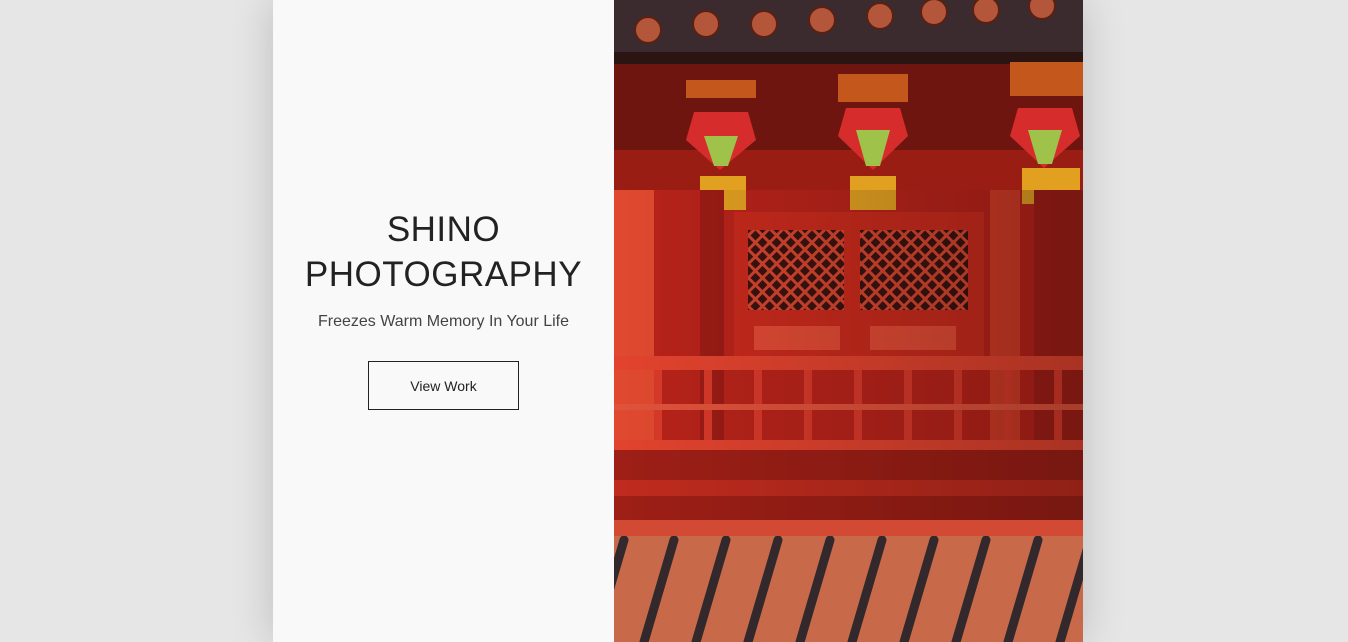 The width and height of the screenshot is (1348, 642). What do you see at coordinates (443, 274) in the screenshot?
I see `site-title-line2: PHOTOGRAPHY` at bounding box center [443, 274].